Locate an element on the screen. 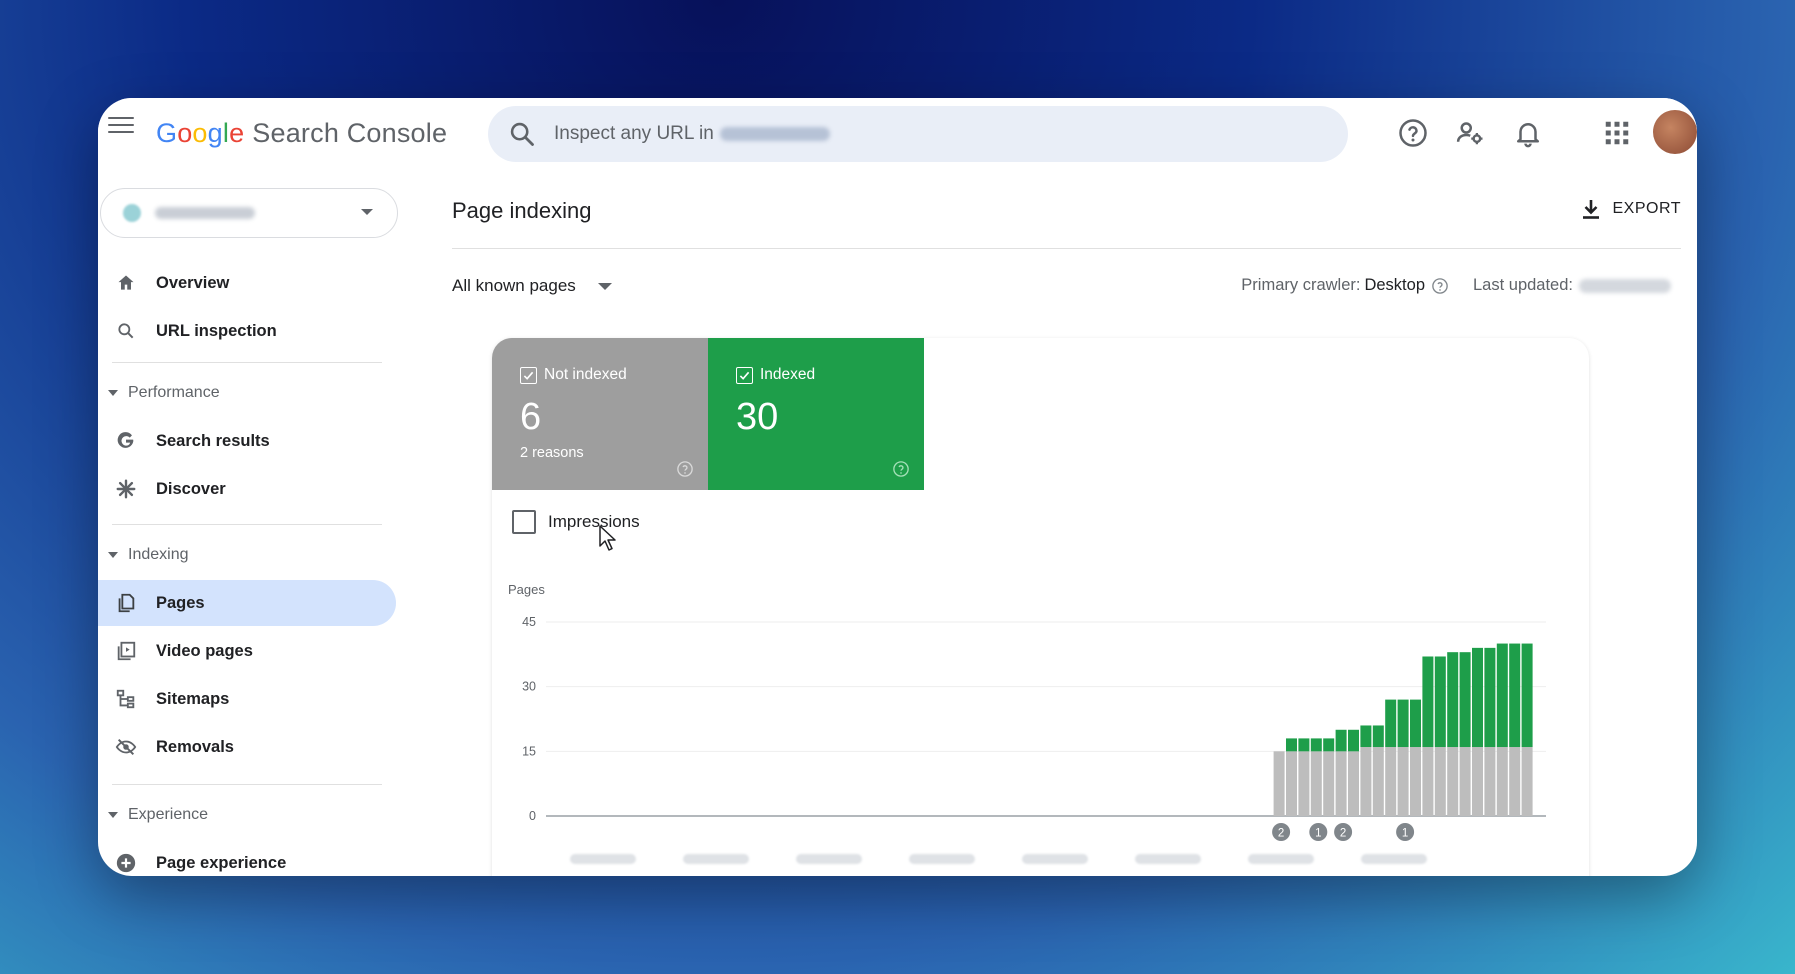 The height and width of the screenshot is (974, 1795). sidebar-item-label: Discover is located at coordinates (191, 488).